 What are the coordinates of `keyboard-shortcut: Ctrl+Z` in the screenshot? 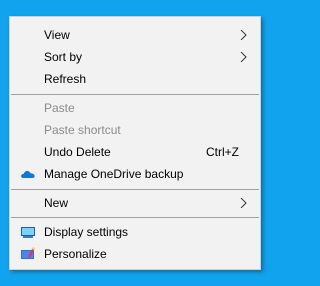 It's located at (222, 152).